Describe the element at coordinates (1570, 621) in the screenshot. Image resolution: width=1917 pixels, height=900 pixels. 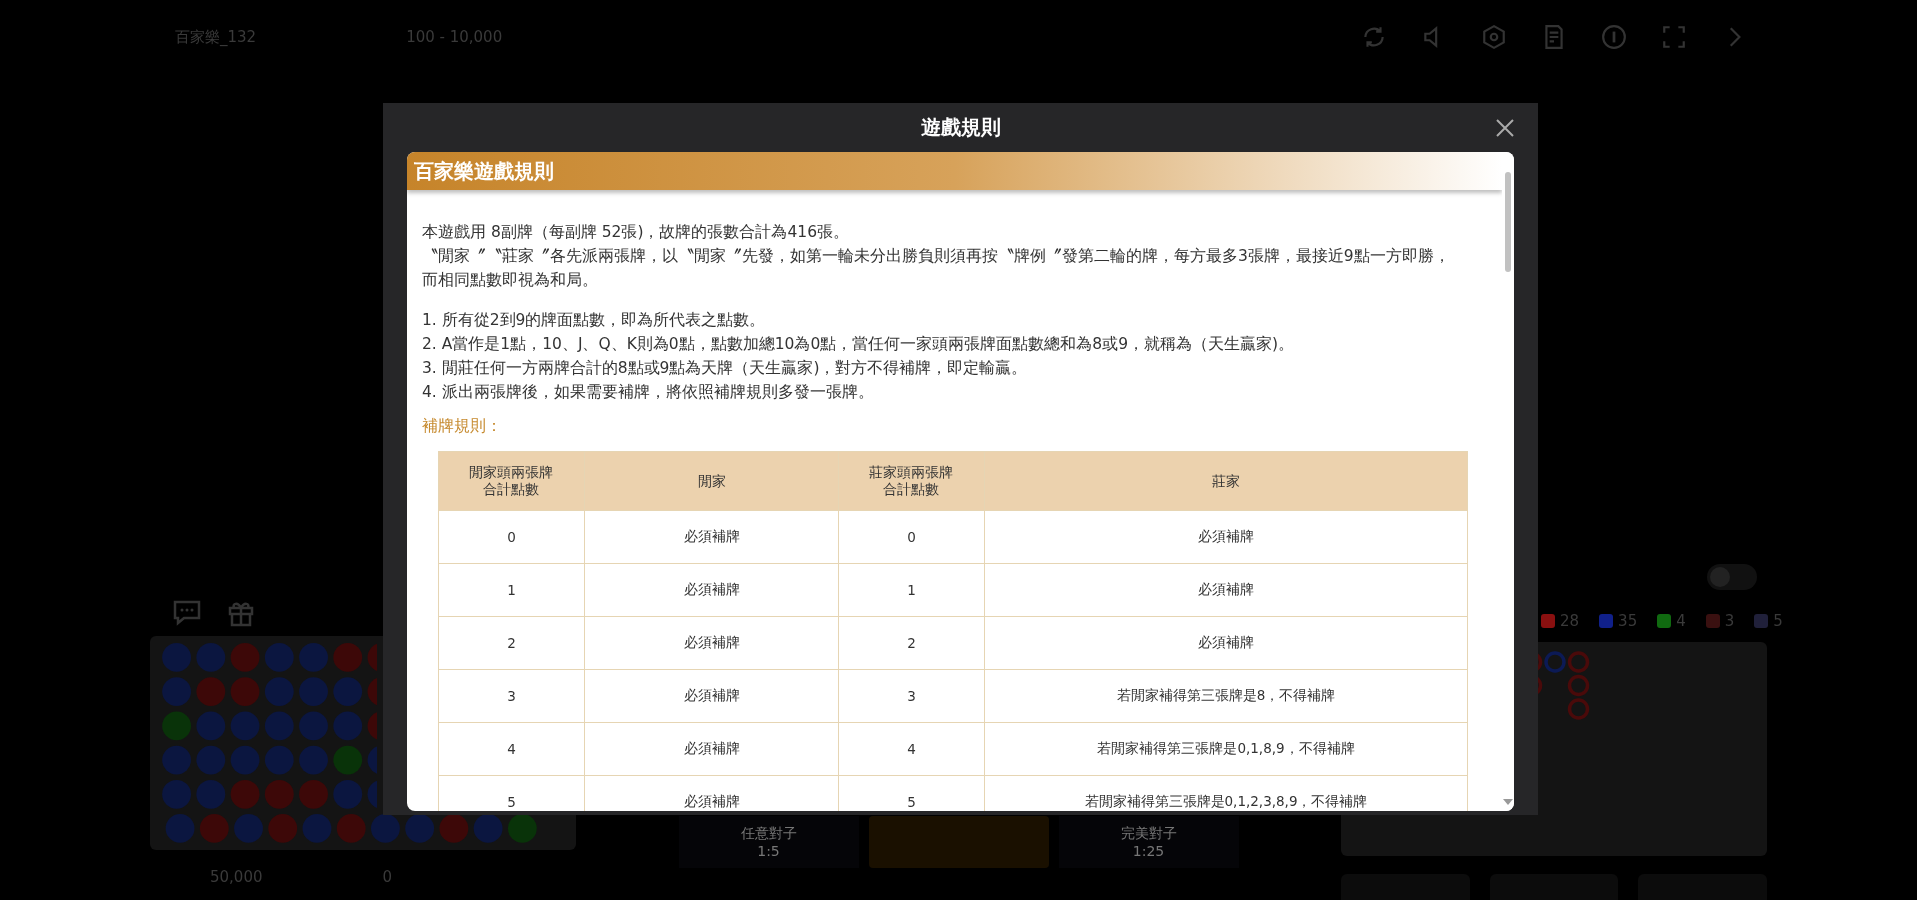
I see `stat-count: 28` at that location.